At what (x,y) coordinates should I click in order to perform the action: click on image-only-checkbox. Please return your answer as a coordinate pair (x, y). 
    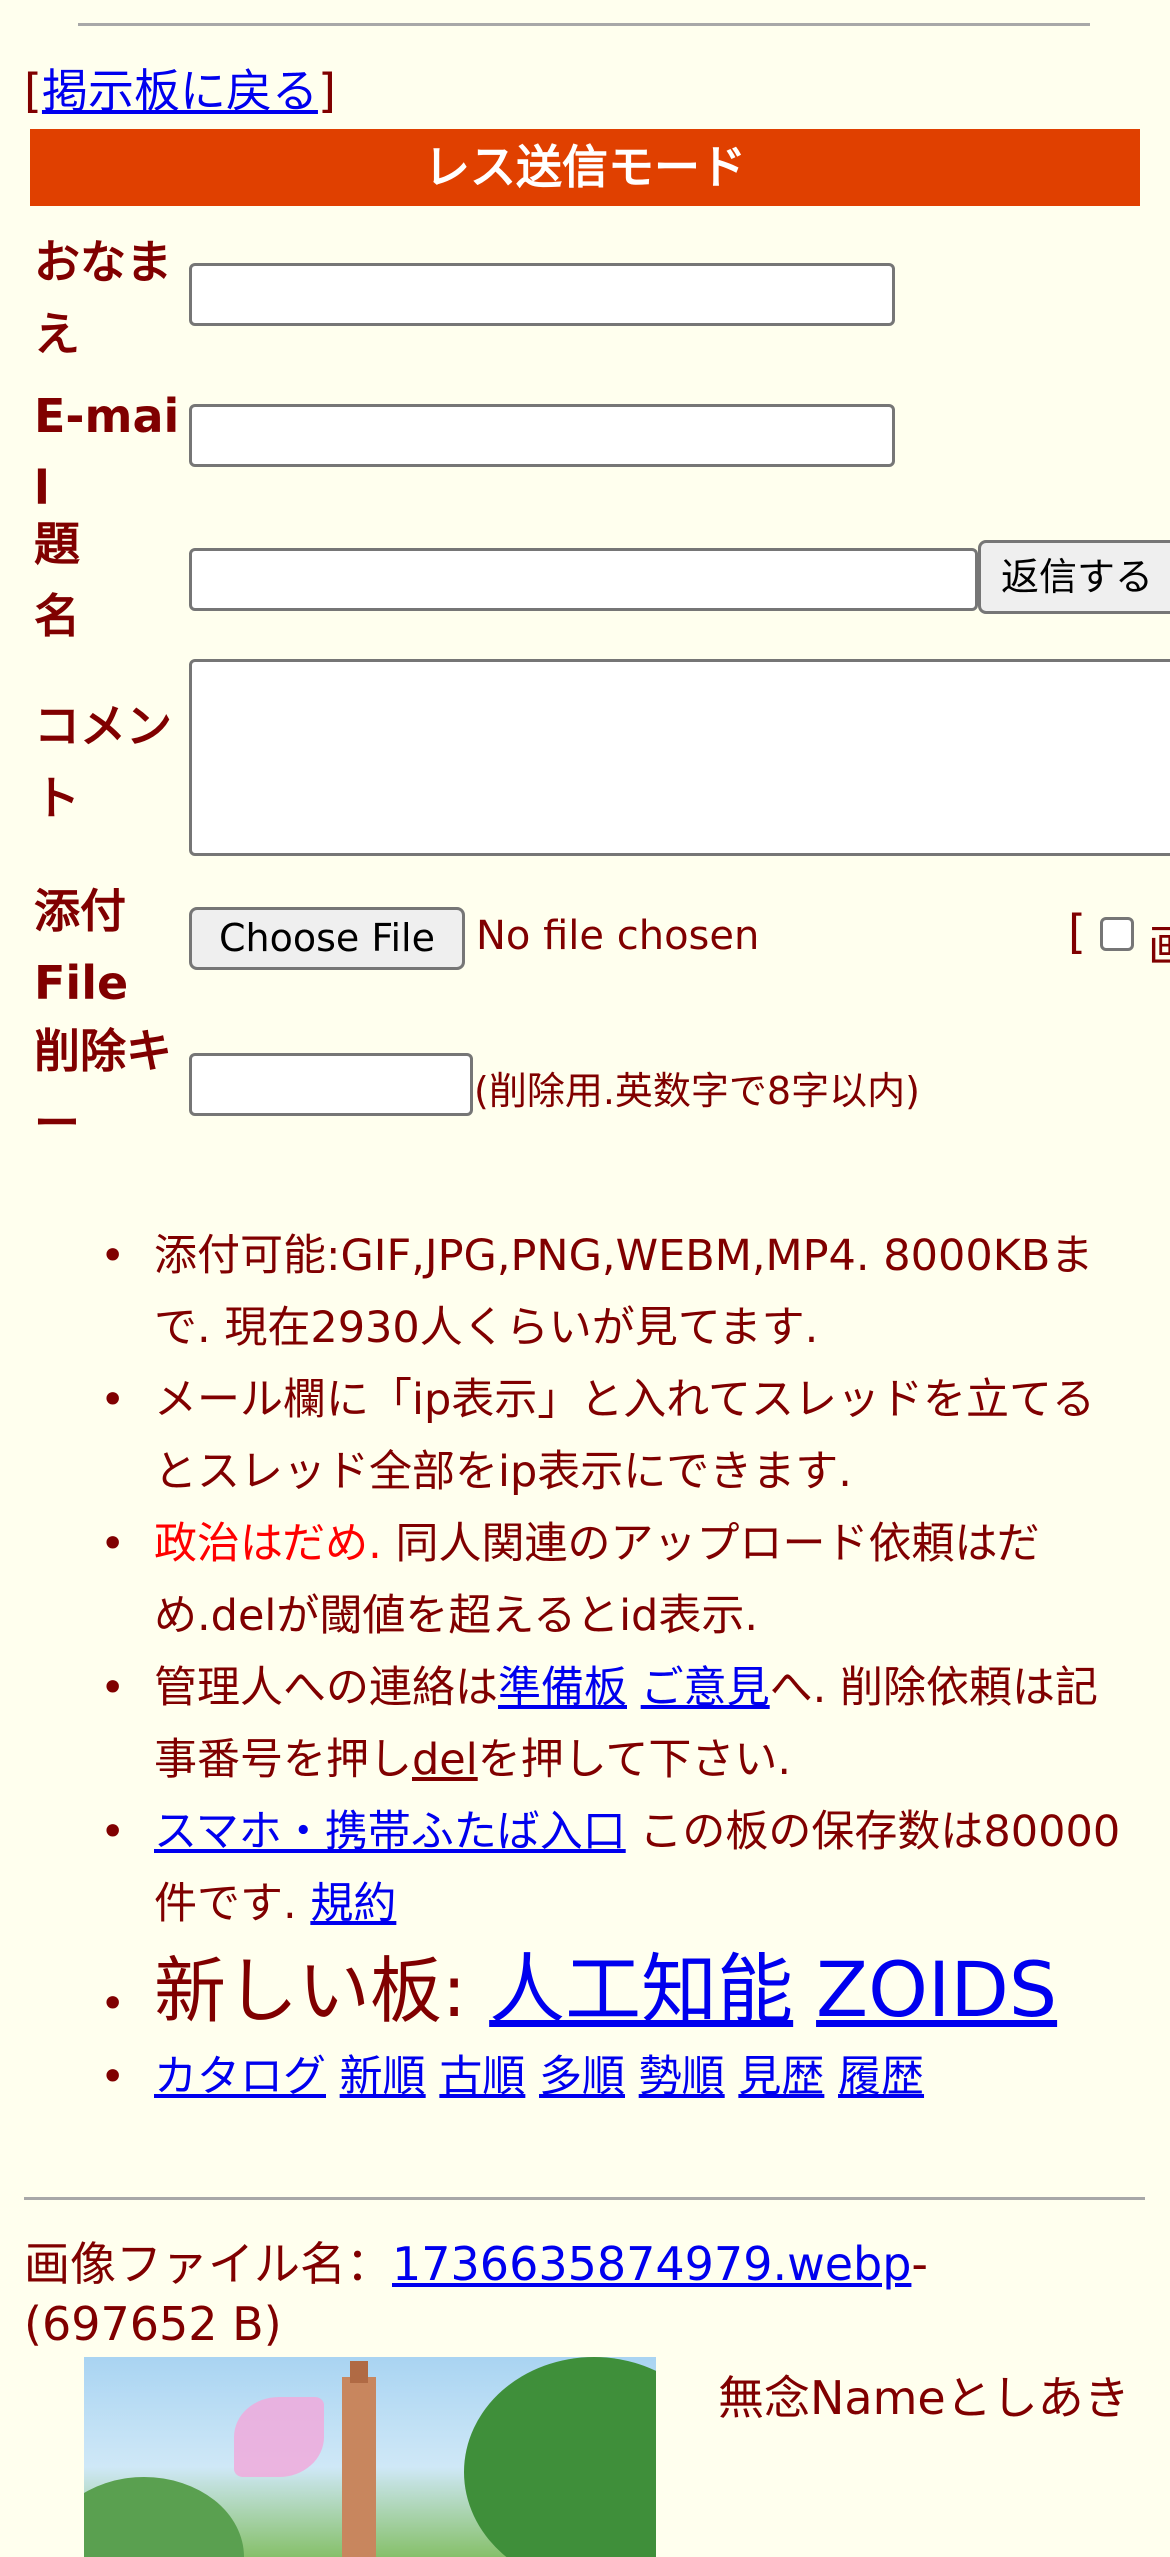
    Looking at the image, I should click on (1117, 934).